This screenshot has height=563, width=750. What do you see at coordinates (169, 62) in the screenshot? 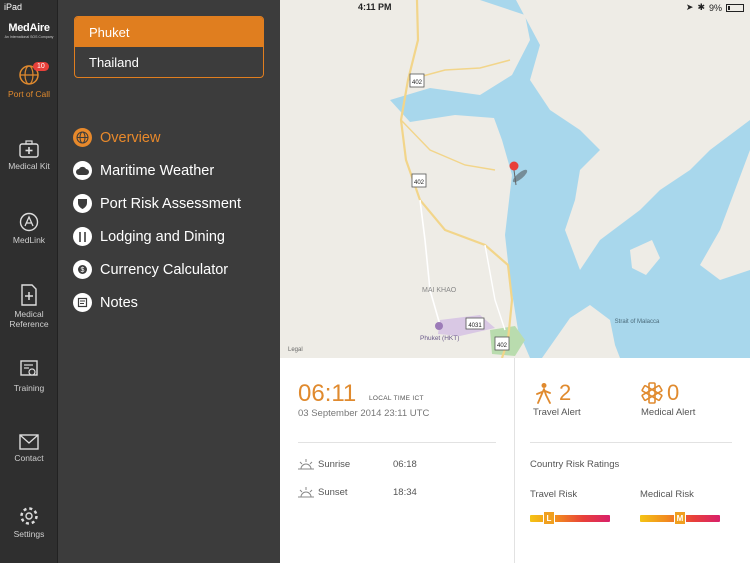
I see `location-country: Thailand` at bounding box center [169, 62].